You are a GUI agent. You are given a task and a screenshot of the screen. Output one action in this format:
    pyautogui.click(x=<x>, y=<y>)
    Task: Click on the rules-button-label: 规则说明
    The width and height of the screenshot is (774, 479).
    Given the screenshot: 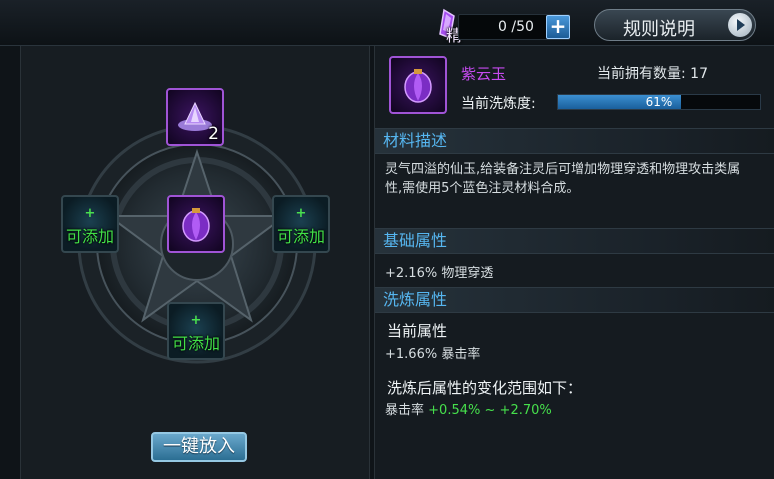 What is the action you would take?
    pyautogui.click(x=659, y=29)
    